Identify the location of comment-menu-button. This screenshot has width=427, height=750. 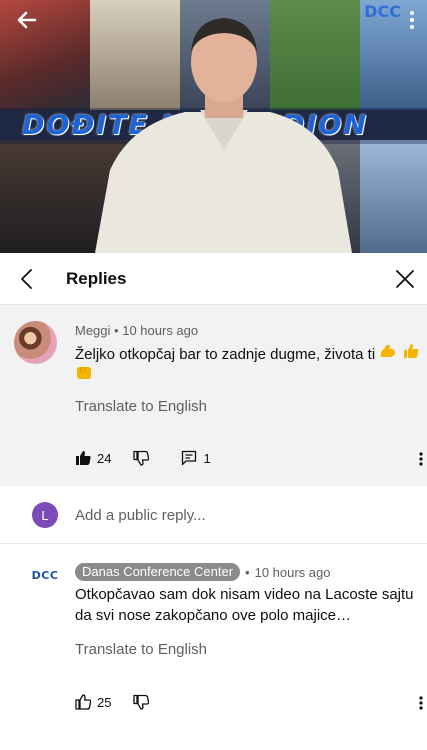
(421, 459).